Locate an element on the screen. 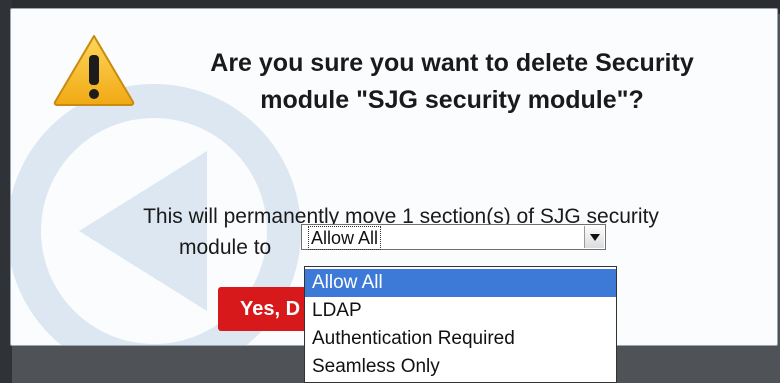 Image resolution: width=780 pixels, height=383 pixels. option-seamless-only: Seamless Only is located at coordinates (460, 367).